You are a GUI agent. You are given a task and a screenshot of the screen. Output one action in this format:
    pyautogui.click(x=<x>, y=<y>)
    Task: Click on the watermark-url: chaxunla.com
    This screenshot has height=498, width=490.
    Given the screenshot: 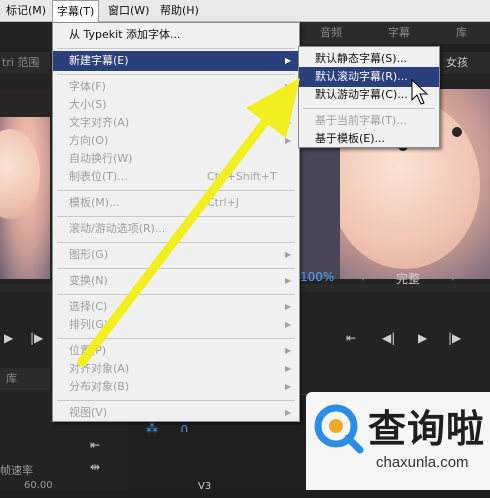 What is the action you would take?
    pyautogui.click(x=422, y=462)
    